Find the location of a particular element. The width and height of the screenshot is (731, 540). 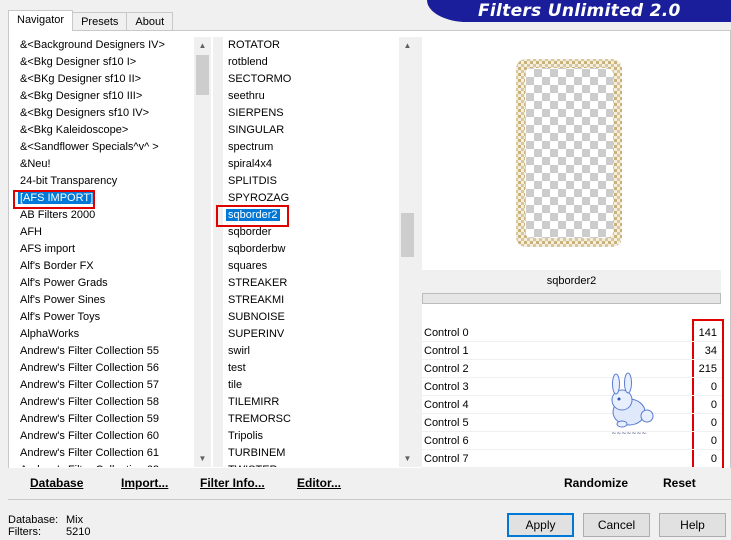

filter-item: sqborderbw is located at coordinates (311, 249).